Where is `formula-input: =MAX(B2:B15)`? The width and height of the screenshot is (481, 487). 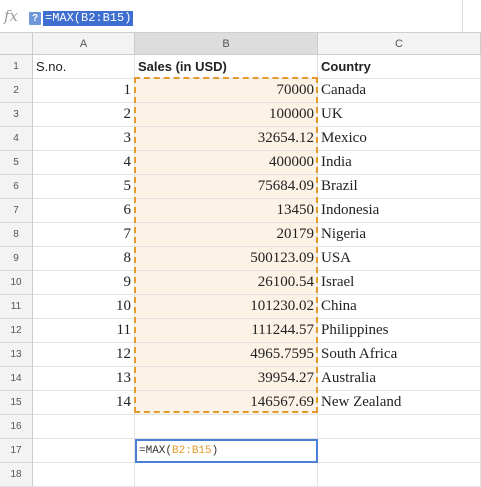 formula-input: =MAX(B2:B15) is located at coordinates (88, 18).